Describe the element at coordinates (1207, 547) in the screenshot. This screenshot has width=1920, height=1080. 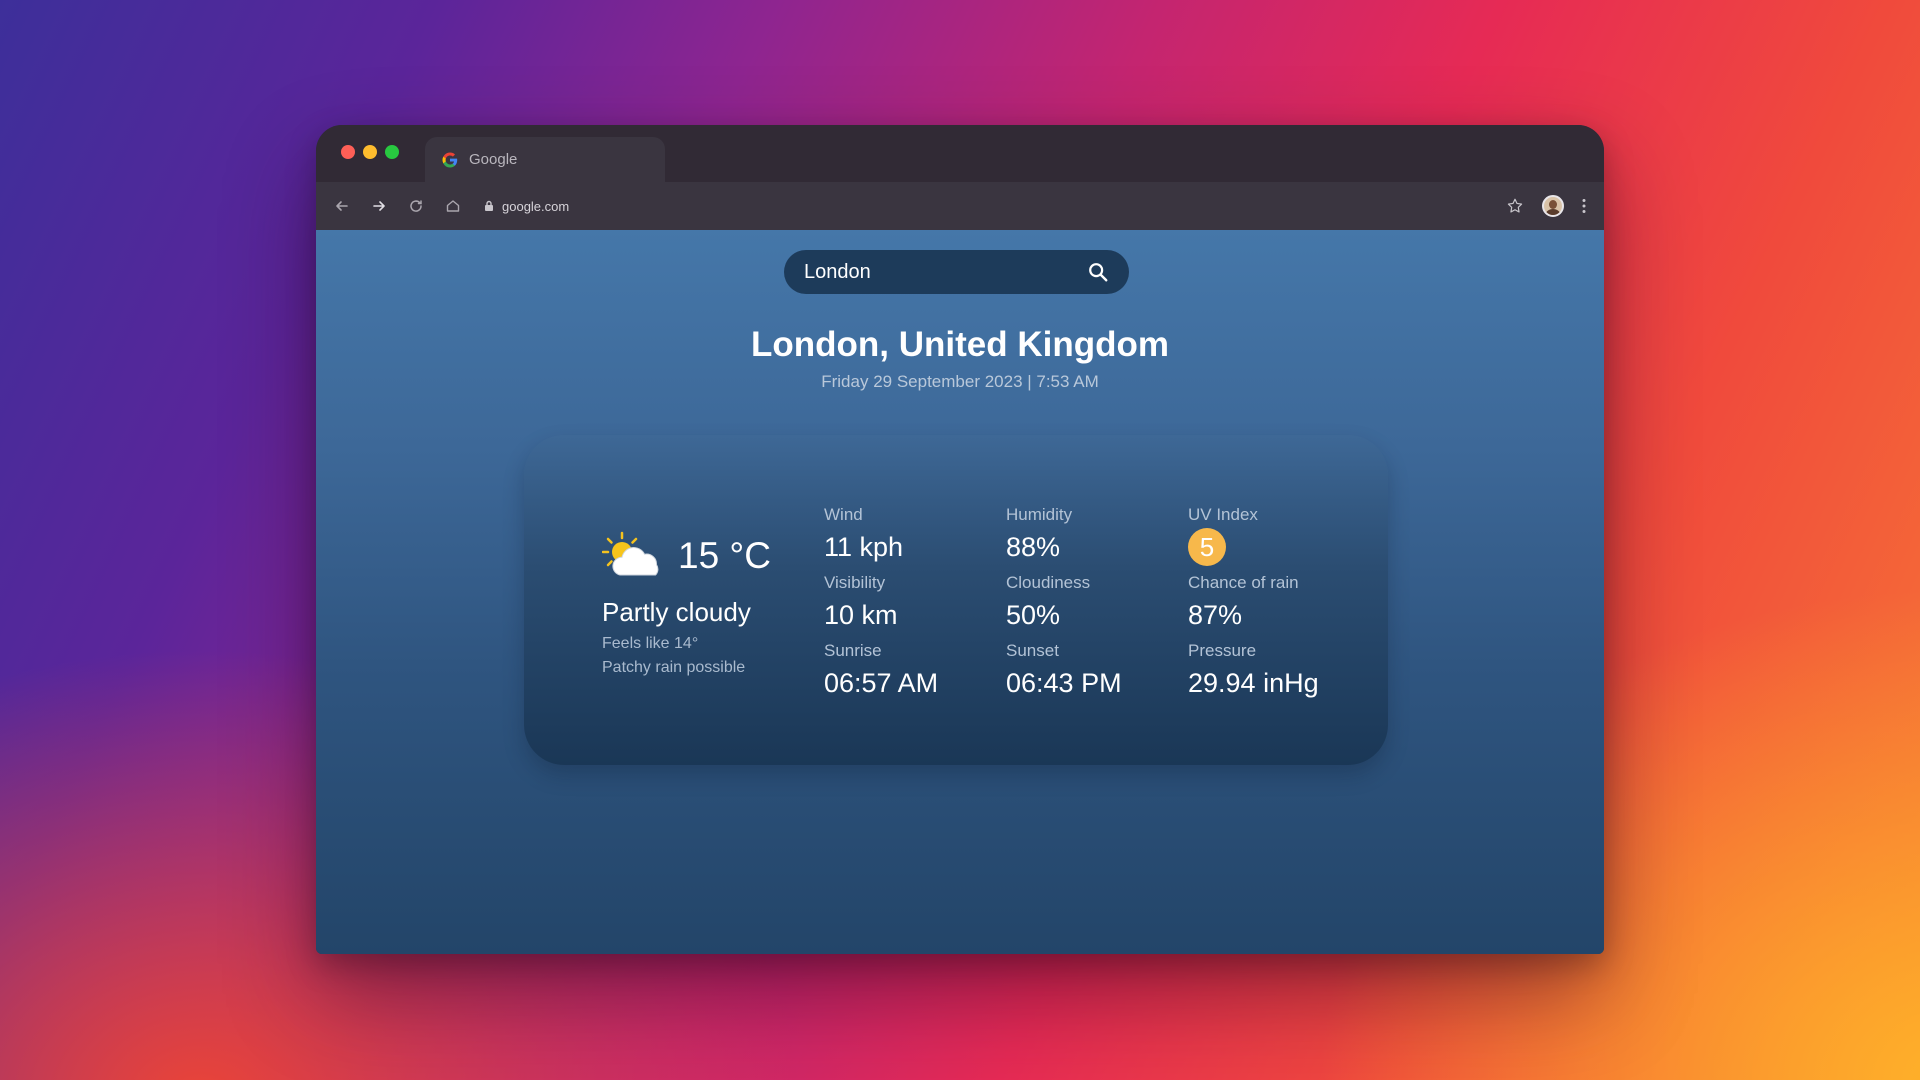
I see `uv-index-badge: 5` at that location.